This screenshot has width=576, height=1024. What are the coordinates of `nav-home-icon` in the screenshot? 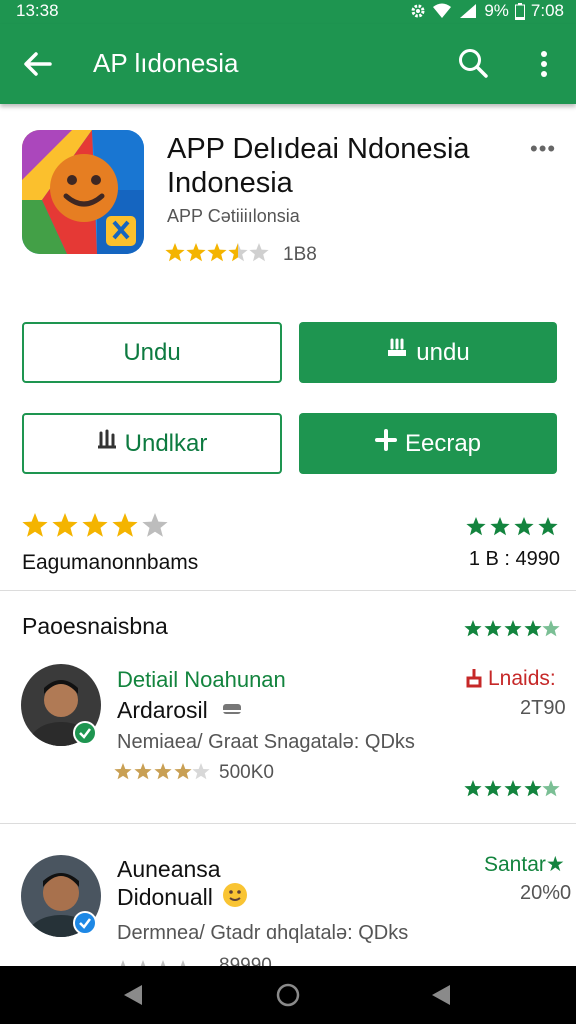 It's located at (288, 997).